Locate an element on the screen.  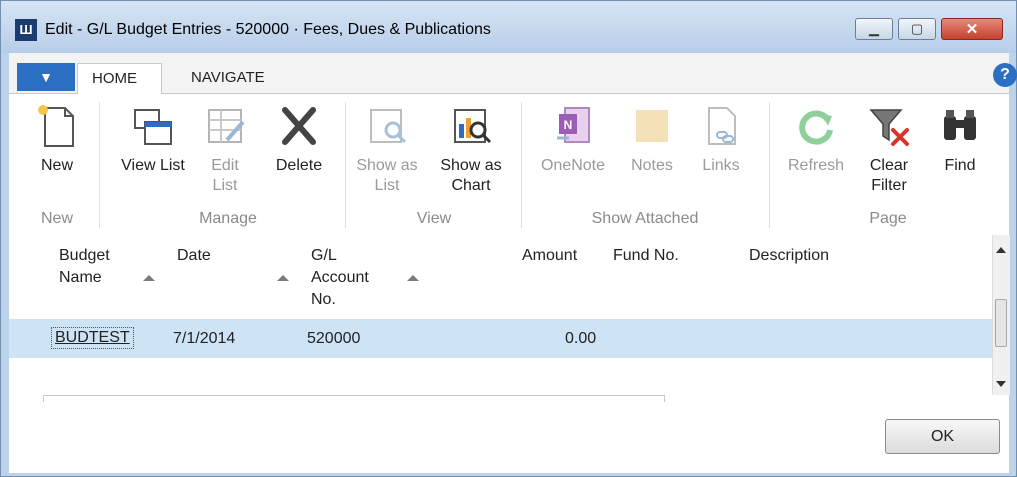
group-label-new: New is located at coordinates (56, 218).